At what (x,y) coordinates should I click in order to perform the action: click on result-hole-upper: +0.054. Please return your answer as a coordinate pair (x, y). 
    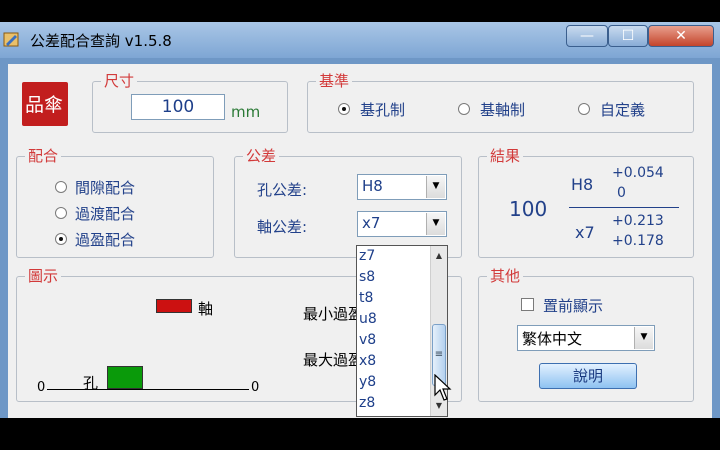
    Looking at the image, I should click on (638, 173).